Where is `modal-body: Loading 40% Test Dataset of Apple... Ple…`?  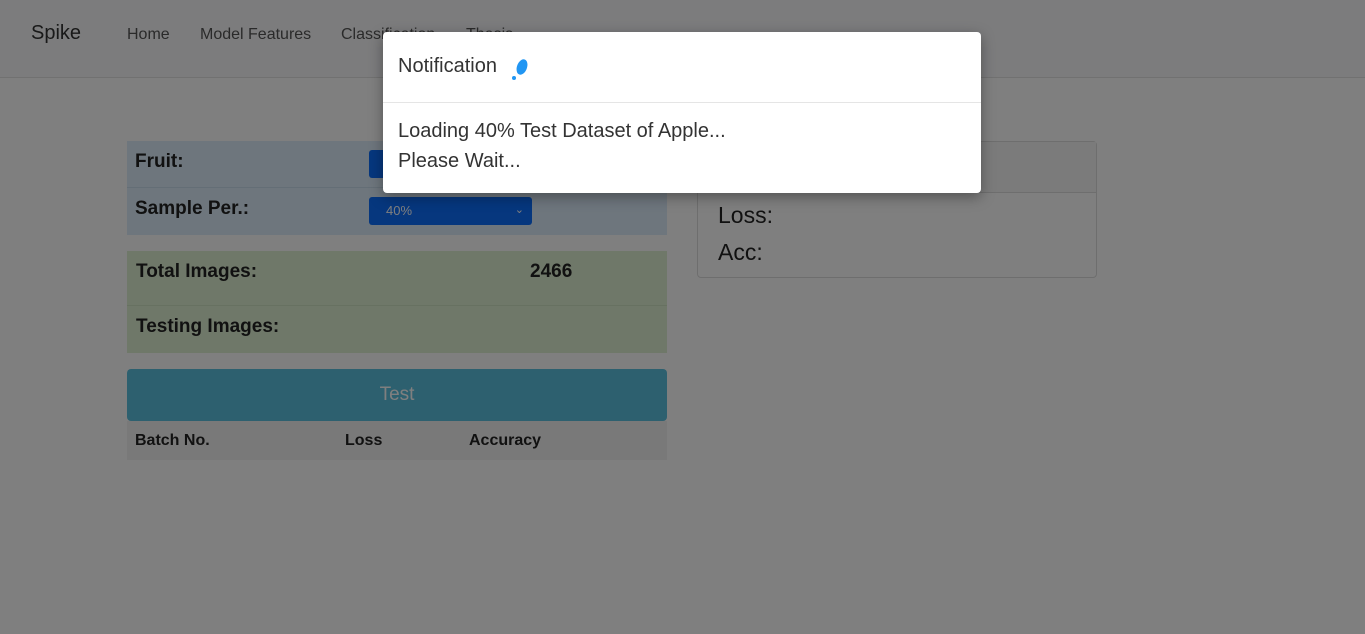
modal-body: Loading 40% Test Dataset of Apple... Ple… is located at coordinates (562, 146).